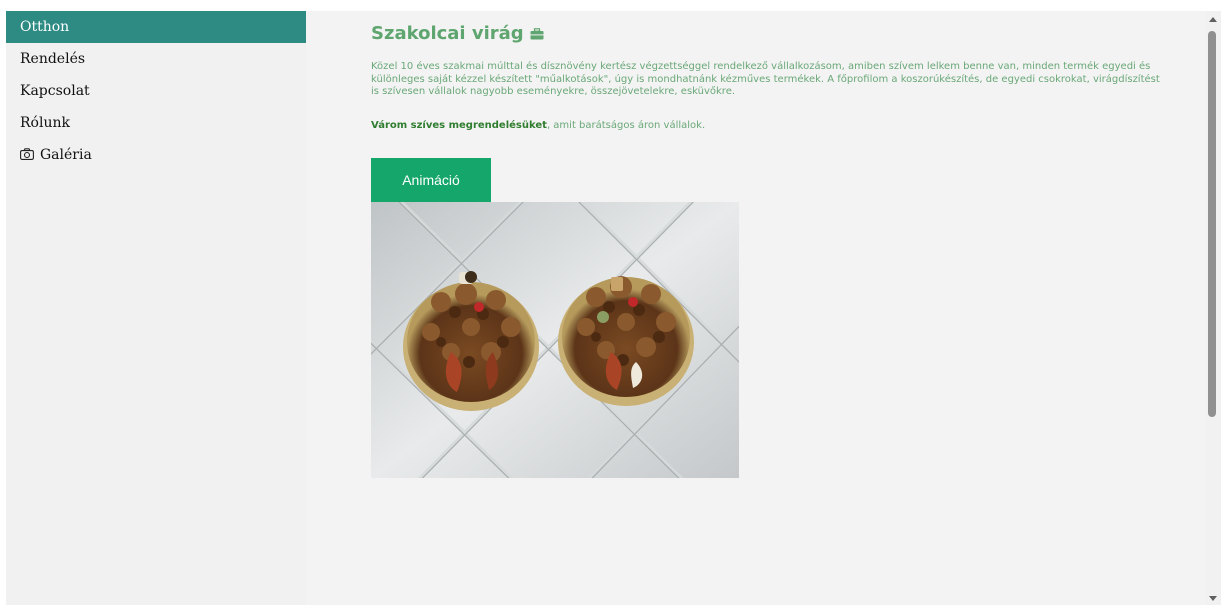 The height and width of the screenshot is (605, 1221). I want to click on tab-animacio: Animáció, so click(431, 180).